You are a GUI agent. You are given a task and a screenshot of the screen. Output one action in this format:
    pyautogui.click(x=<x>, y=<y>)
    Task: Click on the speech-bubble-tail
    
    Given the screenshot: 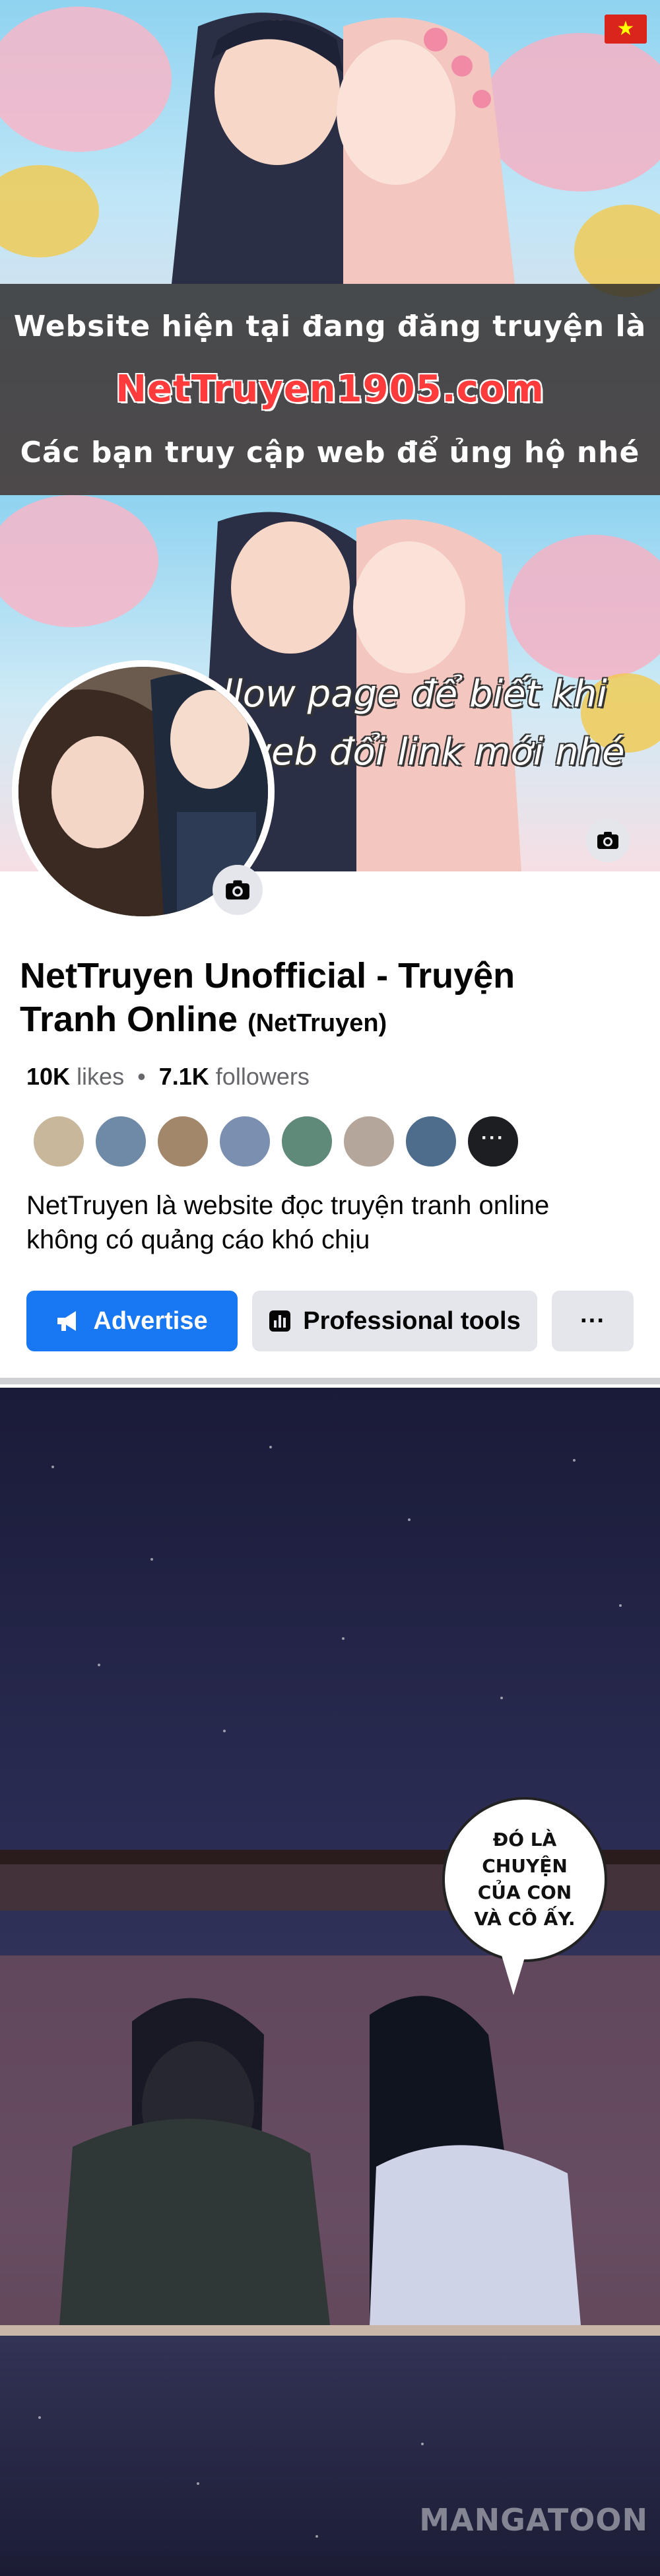 What is the action you would take?
    pyautogui.click(x=513, y=1975)
    